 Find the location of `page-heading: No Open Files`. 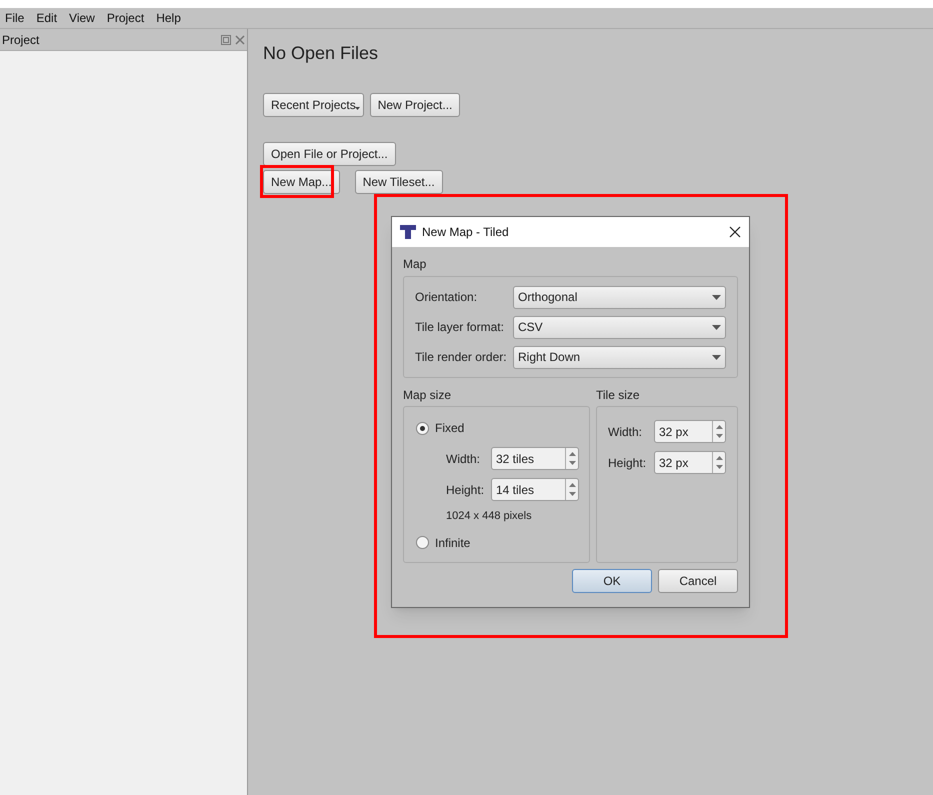

page-heading: No Open Files is located at coordinates (321, 53).